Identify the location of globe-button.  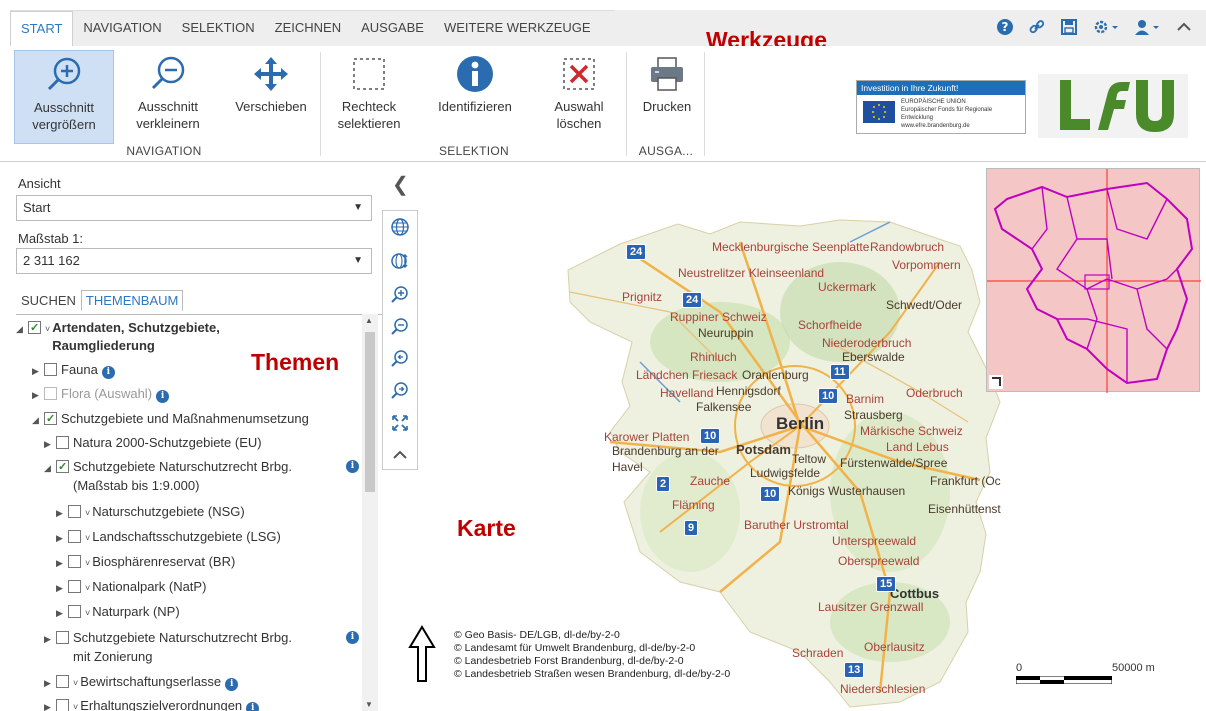
(400, 232).